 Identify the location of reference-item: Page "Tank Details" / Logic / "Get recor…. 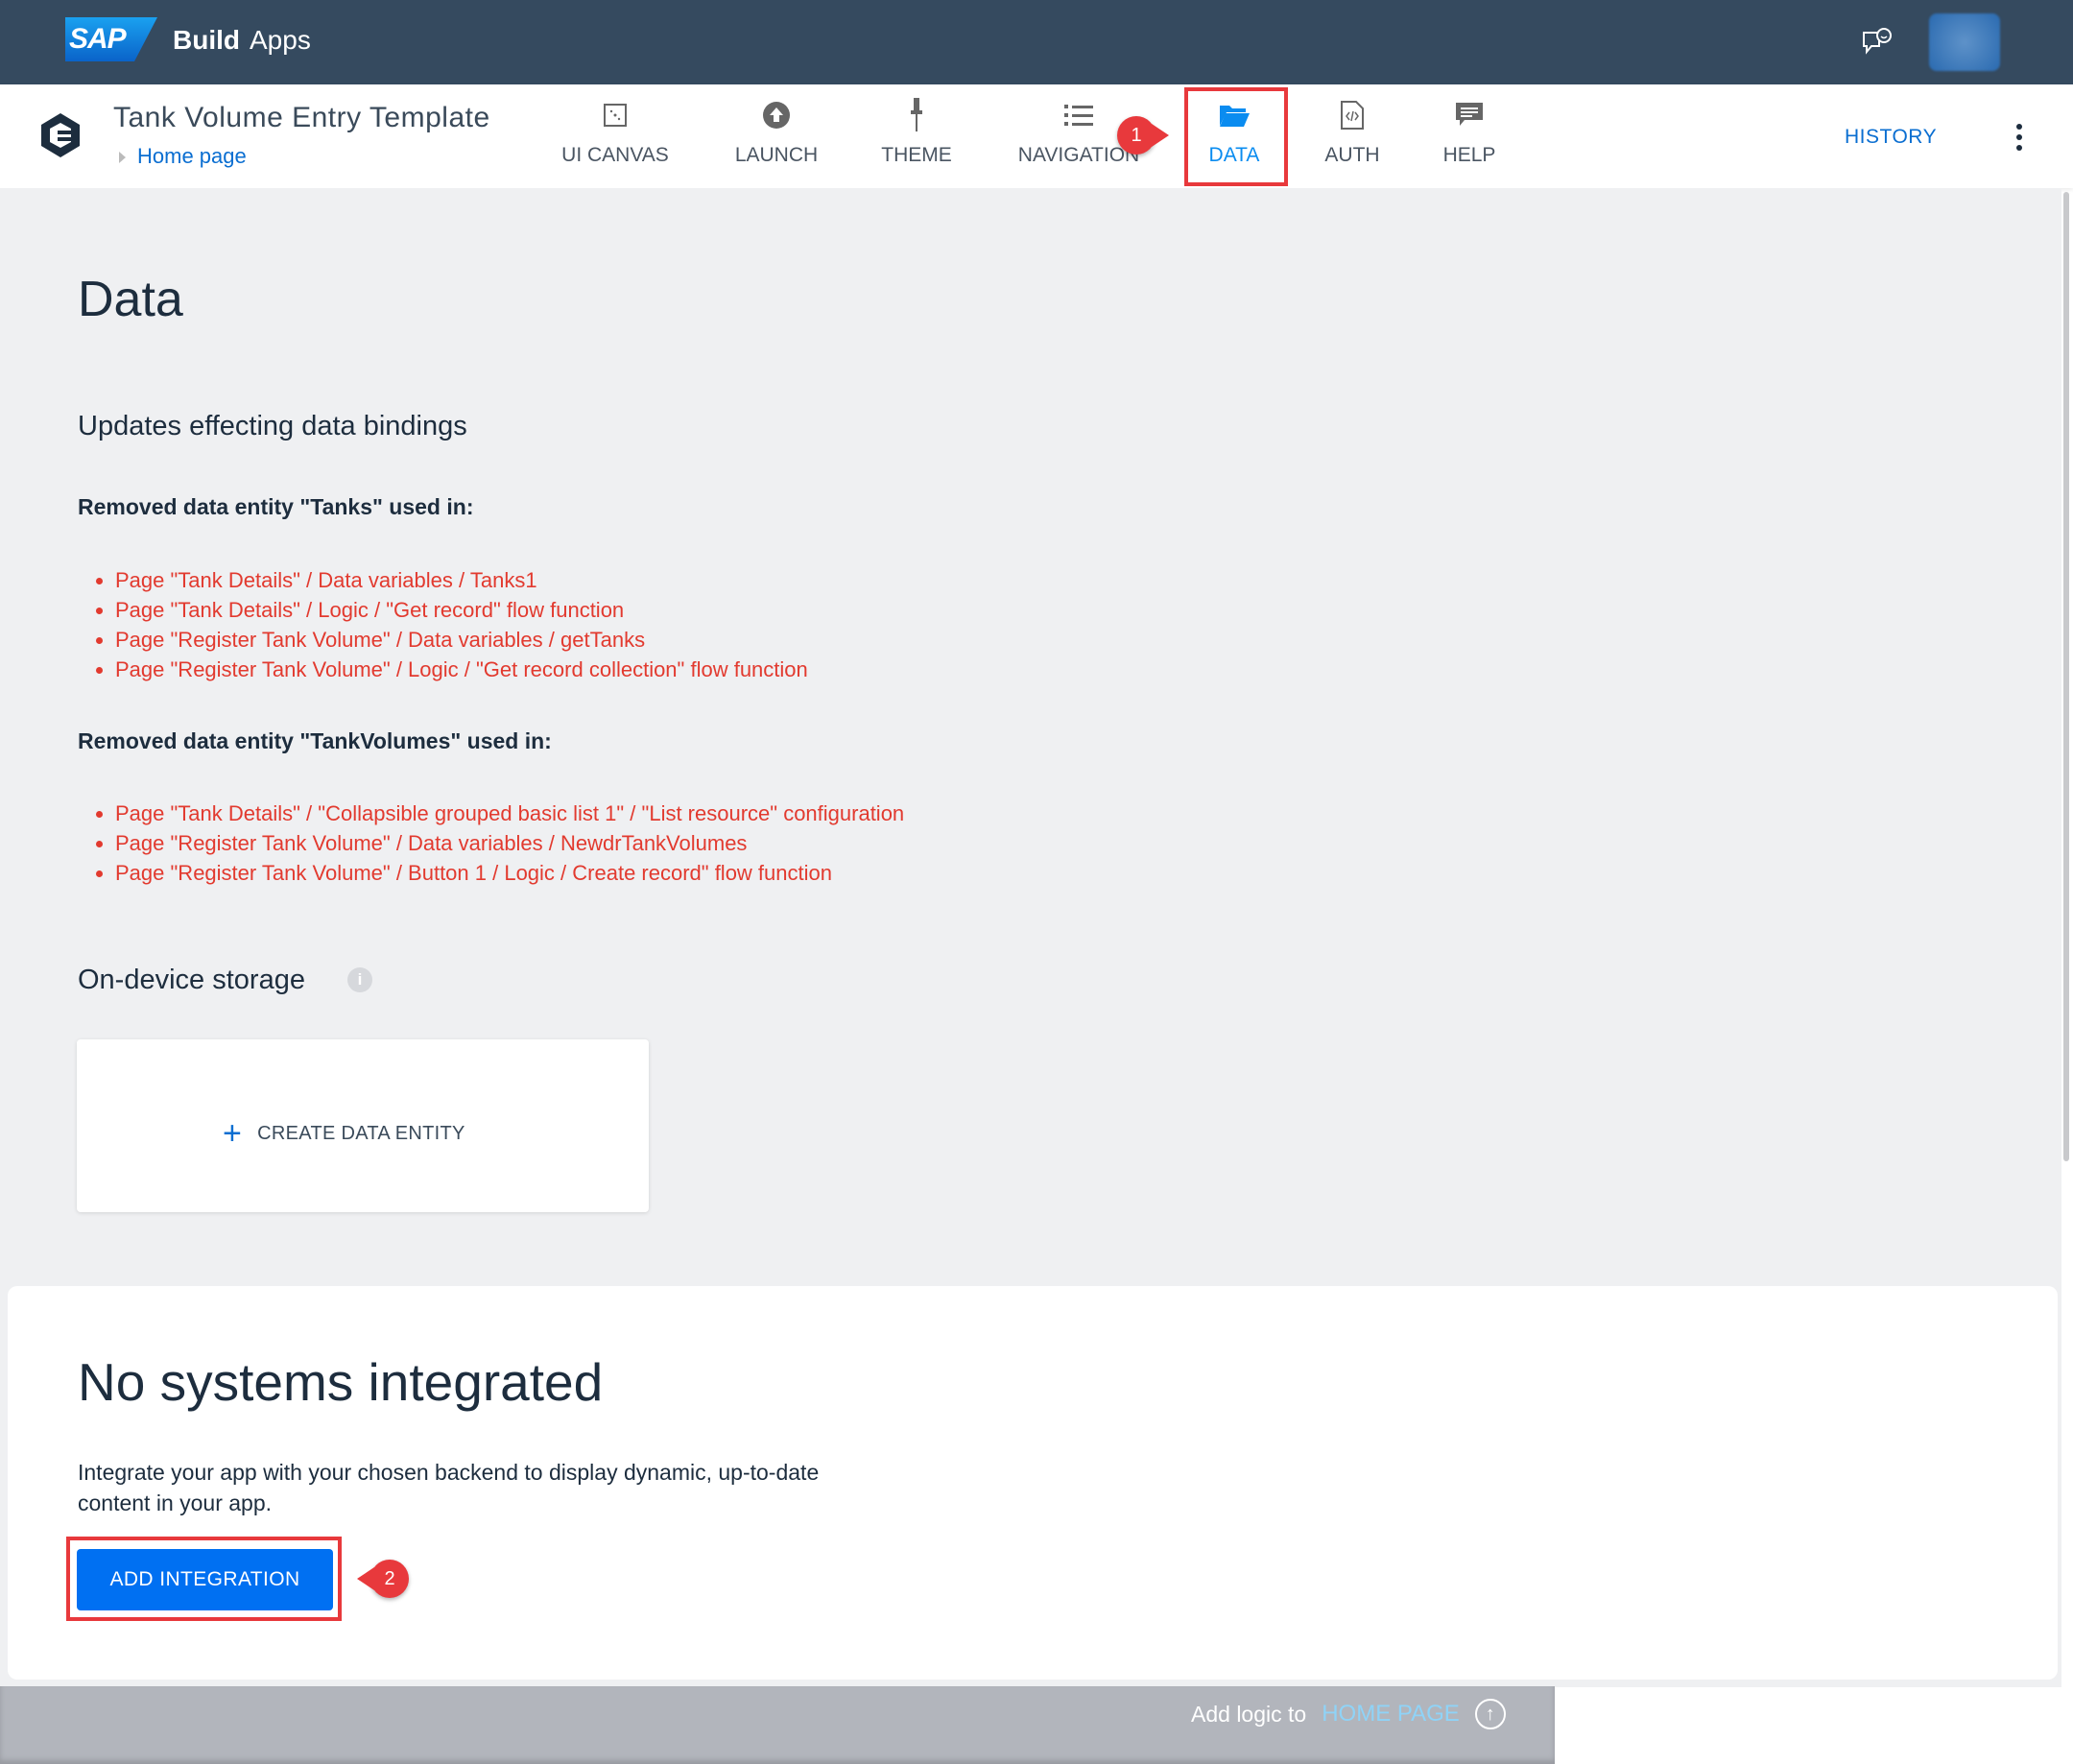
(452, 610).